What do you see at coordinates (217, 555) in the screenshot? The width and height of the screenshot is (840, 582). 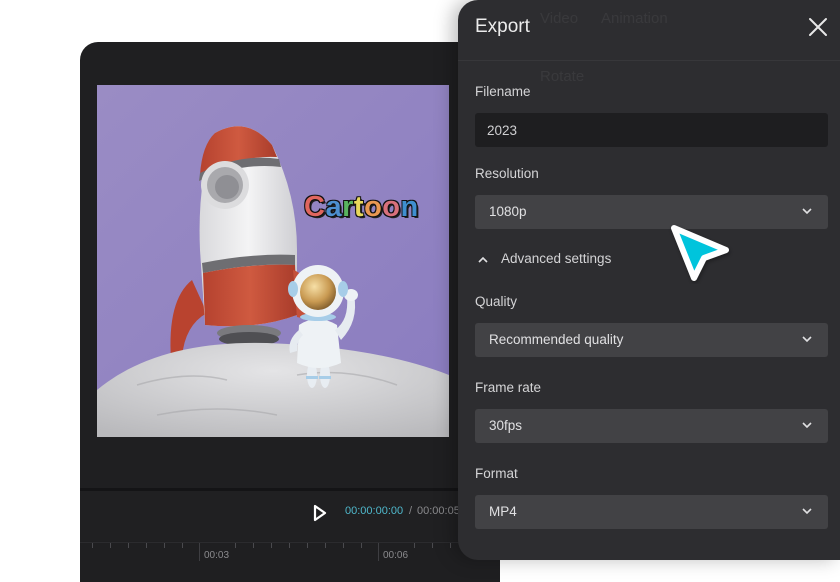 I see `ruler-label: 00:03` at bounding box center [217, 555].